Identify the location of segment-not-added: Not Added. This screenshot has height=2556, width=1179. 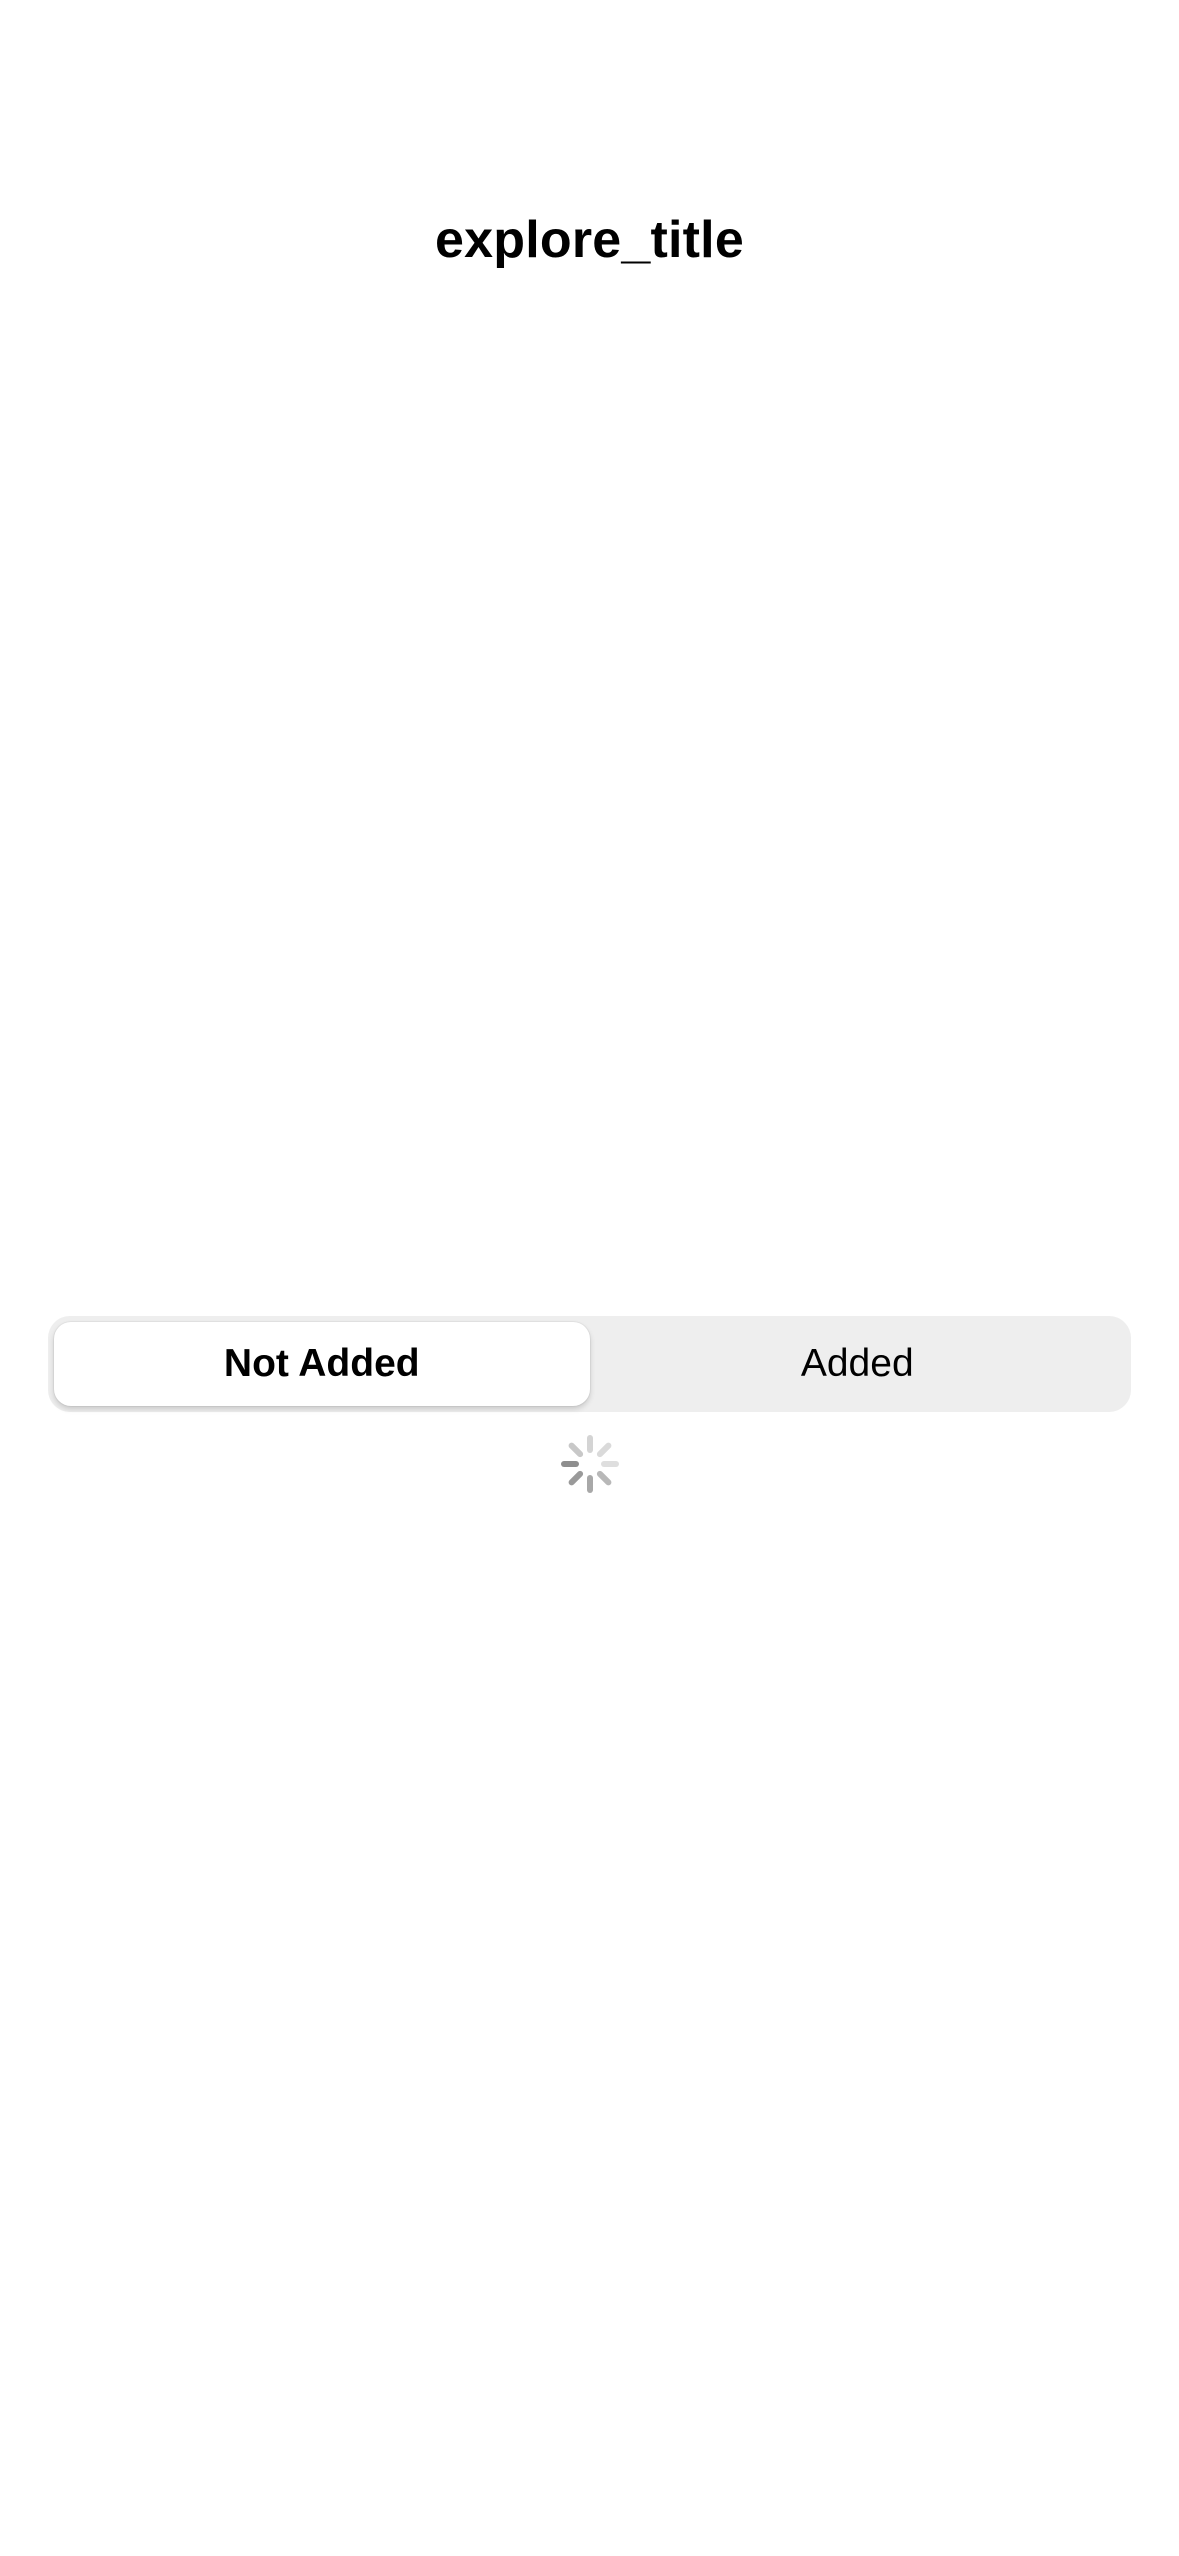
(322, 1364).